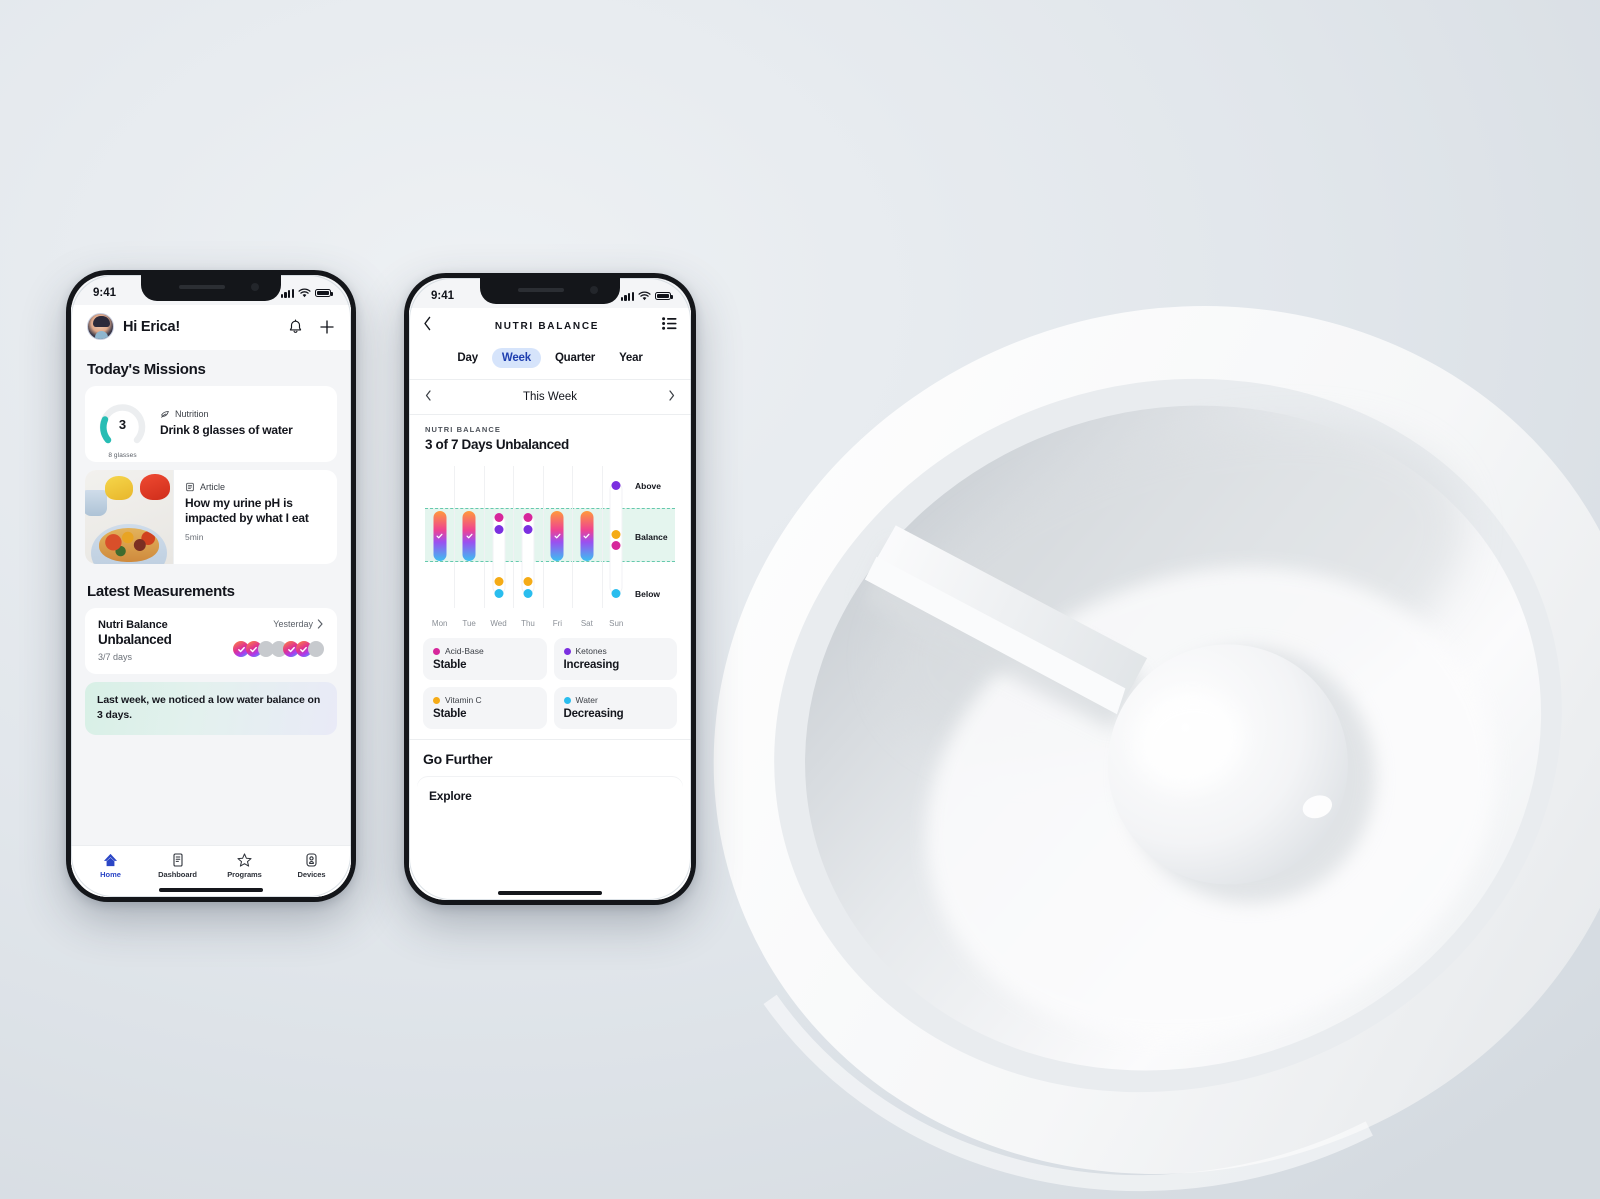 This screenshot has height=1199, width=1600. I want to click on metric-card-water: Water Decreasing, so click(615, 708).